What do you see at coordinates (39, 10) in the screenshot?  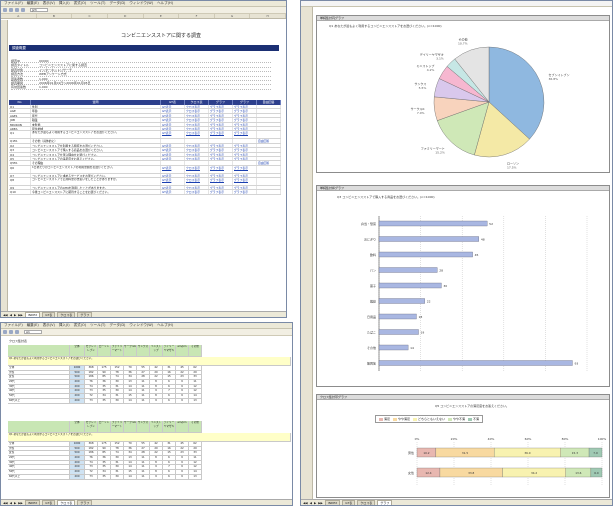 I see `name-box: J23` at bounding box center [39, 10].